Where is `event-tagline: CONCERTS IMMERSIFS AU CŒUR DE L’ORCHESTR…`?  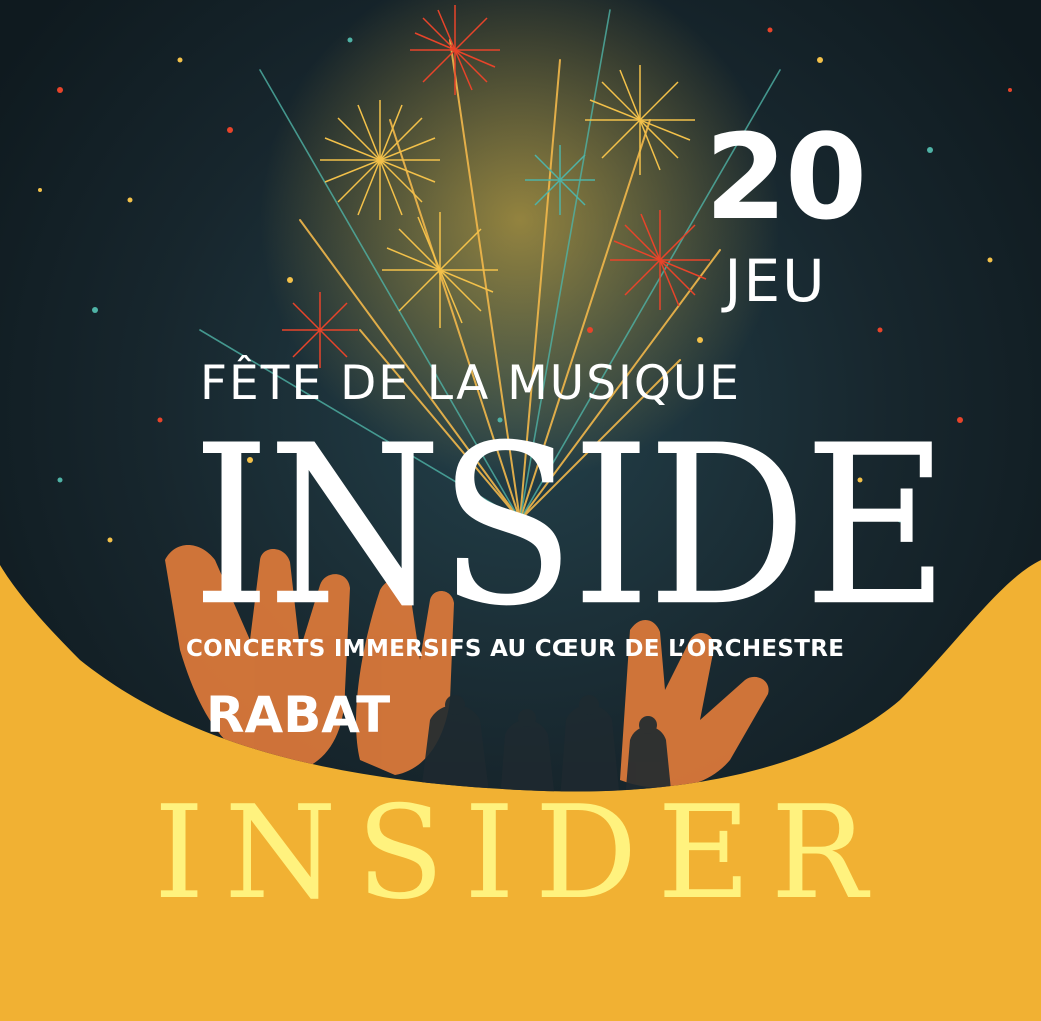
event-tagline: CONCERTS IMMERSIFS AU CŒUR DE L’ORCHESTR… is located at coordinates (515, 649).